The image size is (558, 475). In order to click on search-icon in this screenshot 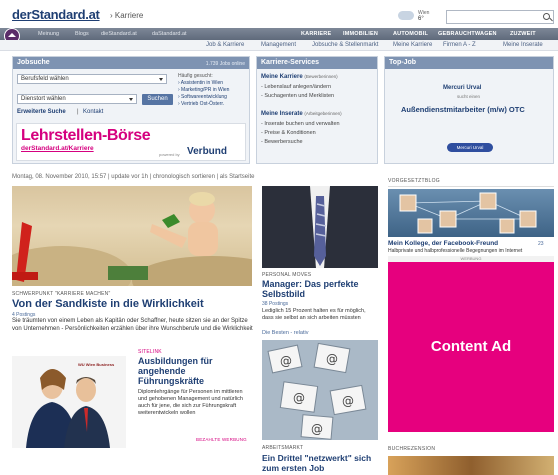, I will do `click(546, 16)`.